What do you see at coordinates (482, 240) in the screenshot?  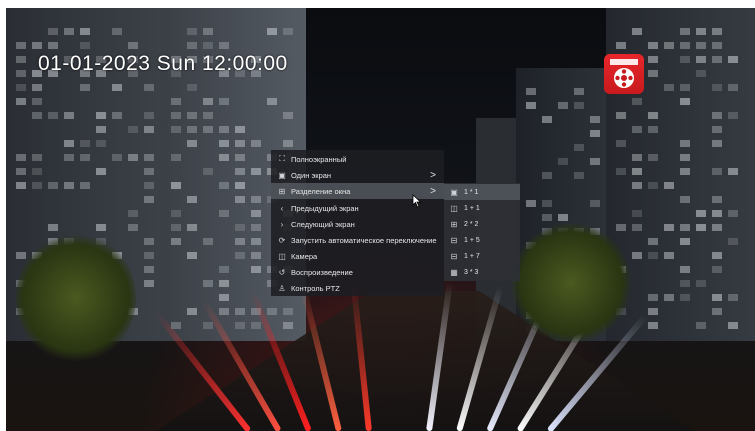 I see `layout-option-1plus5: ⊟ 1 + 5` at bounding box center [482, 240].